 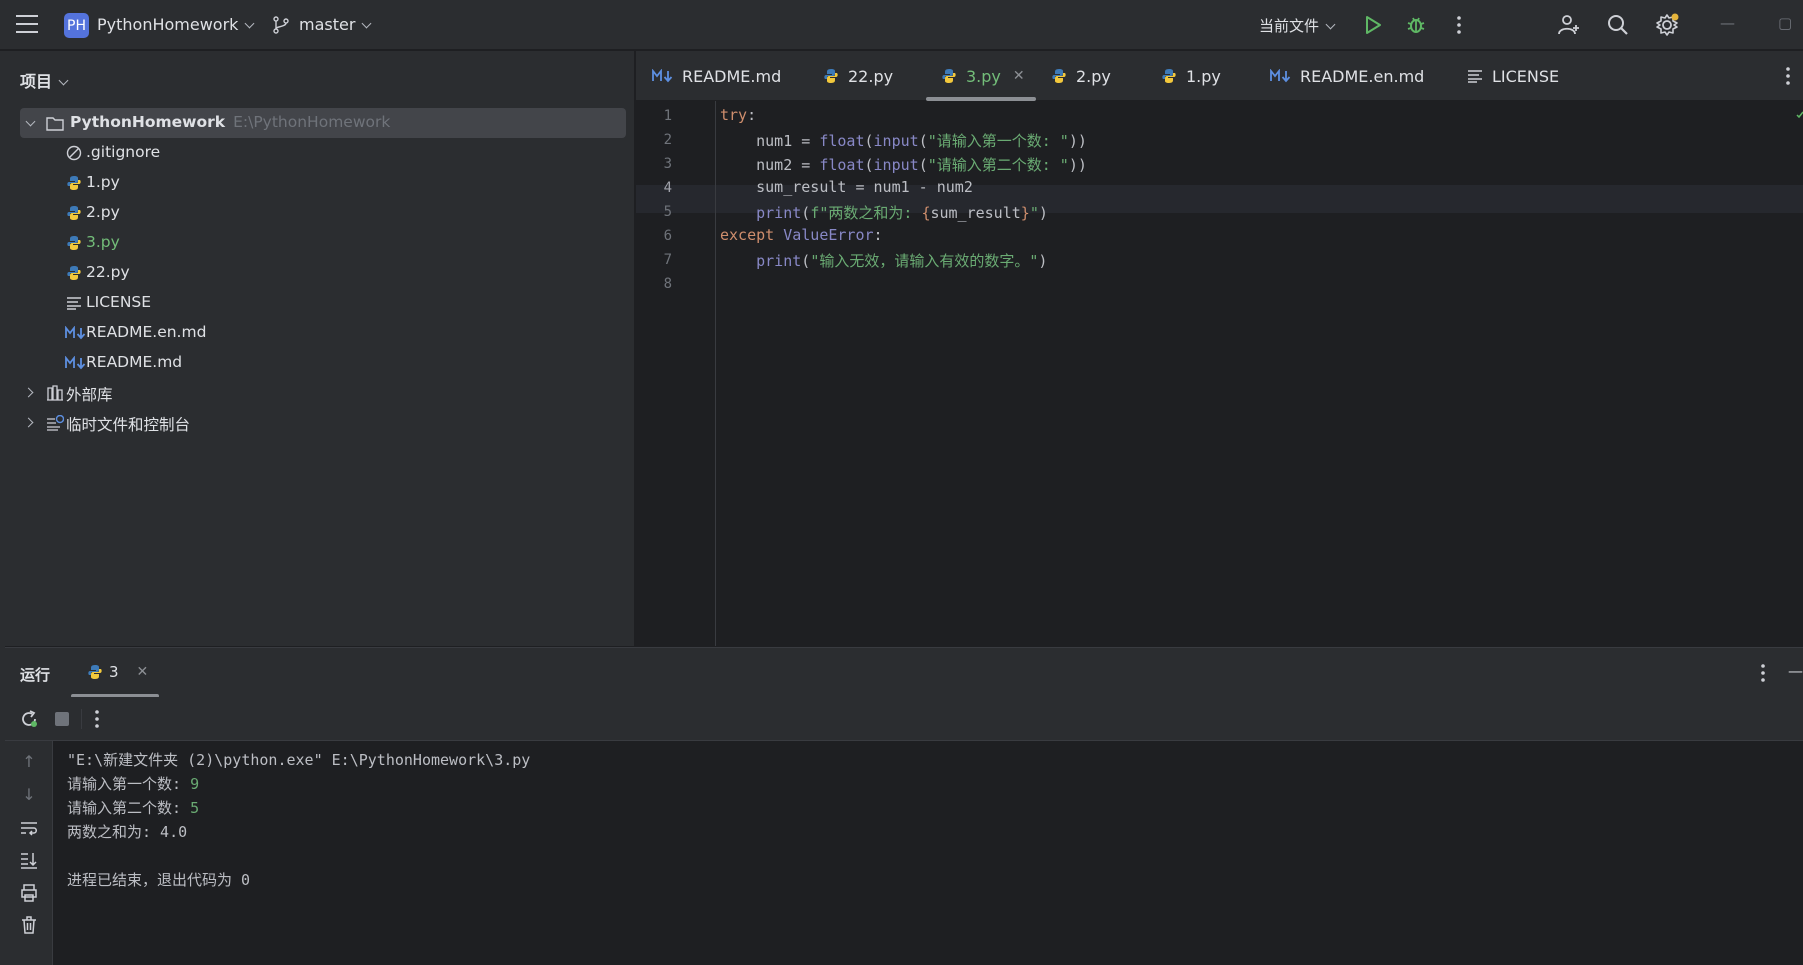 What do you see at coordinates (89, 395) in the screenshot?
I see `tree-item-label: 外部库` at bounding box center [89, 395].